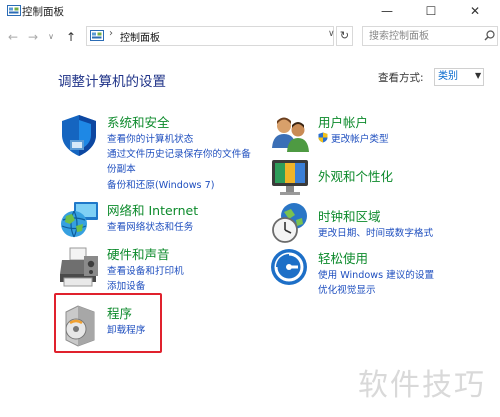 This screenshot has height=417, width=500. Describe the element at coordinates (430, 36) in the screenshot. I see `search-input` at that location.